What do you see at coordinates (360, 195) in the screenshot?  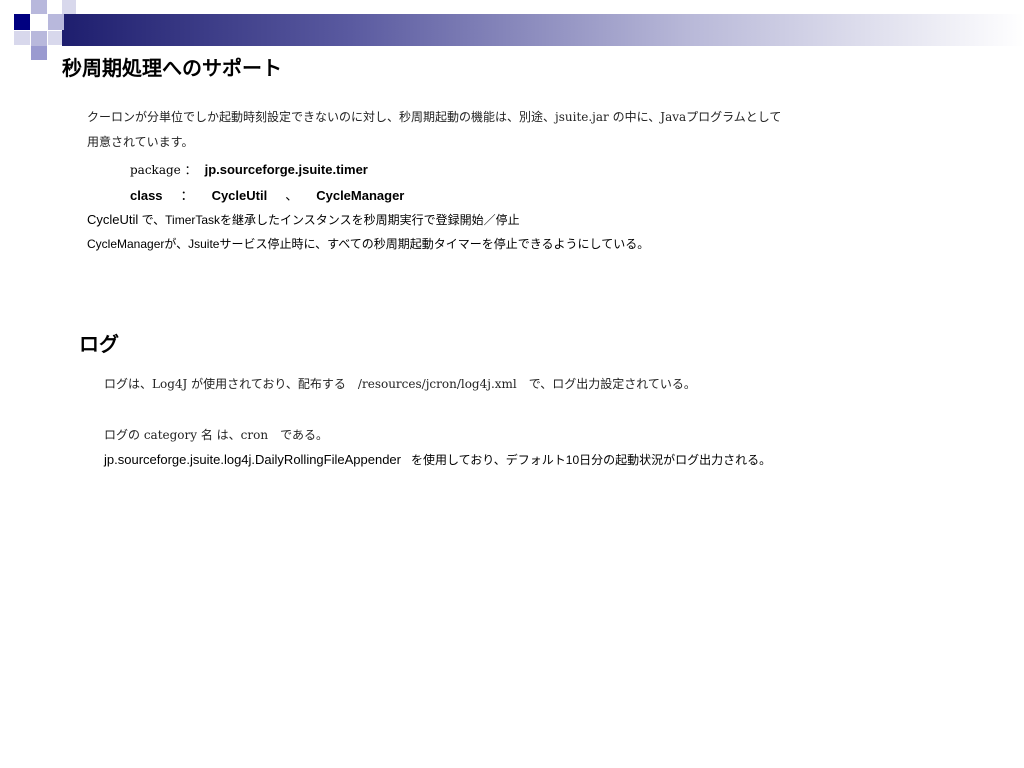 I see `class-cyclemanager: CycleManager` at bounding box center [360, 195].